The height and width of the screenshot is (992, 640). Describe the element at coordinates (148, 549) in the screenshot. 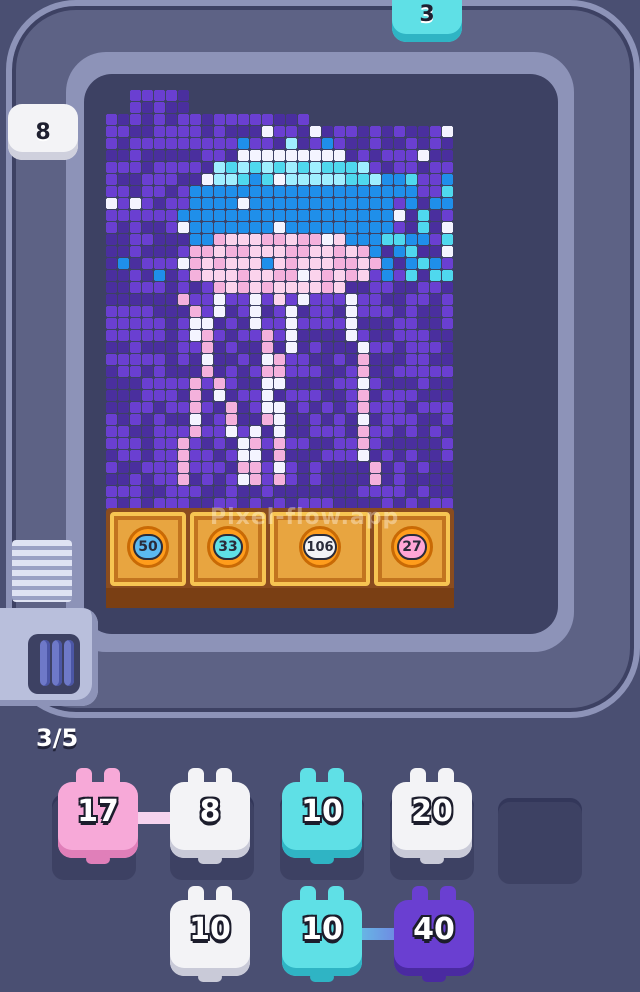

I see `crate: 50` at that location.